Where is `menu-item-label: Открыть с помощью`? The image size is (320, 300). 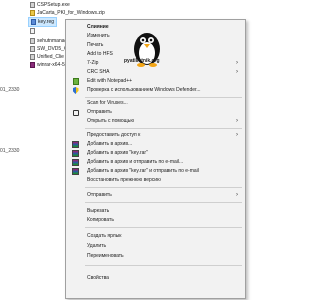
menu-item-label: Открыть с помощью is located at coordinates (111, 121).